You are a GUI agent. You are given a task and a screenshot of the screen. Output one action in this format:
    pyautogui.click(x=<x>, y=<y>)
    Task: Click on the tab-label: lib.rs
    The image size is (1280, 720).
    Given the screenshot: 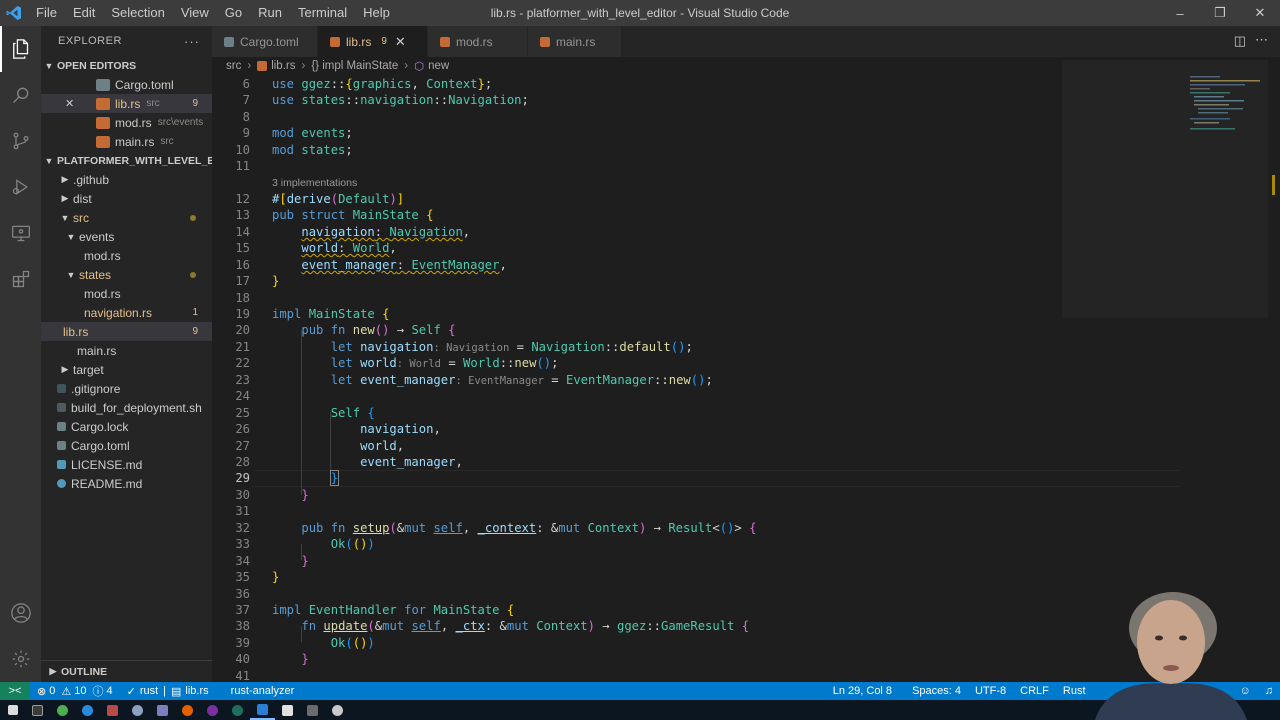 What is the action you would take?
    pyautogui.click(x=359, y=41)
    